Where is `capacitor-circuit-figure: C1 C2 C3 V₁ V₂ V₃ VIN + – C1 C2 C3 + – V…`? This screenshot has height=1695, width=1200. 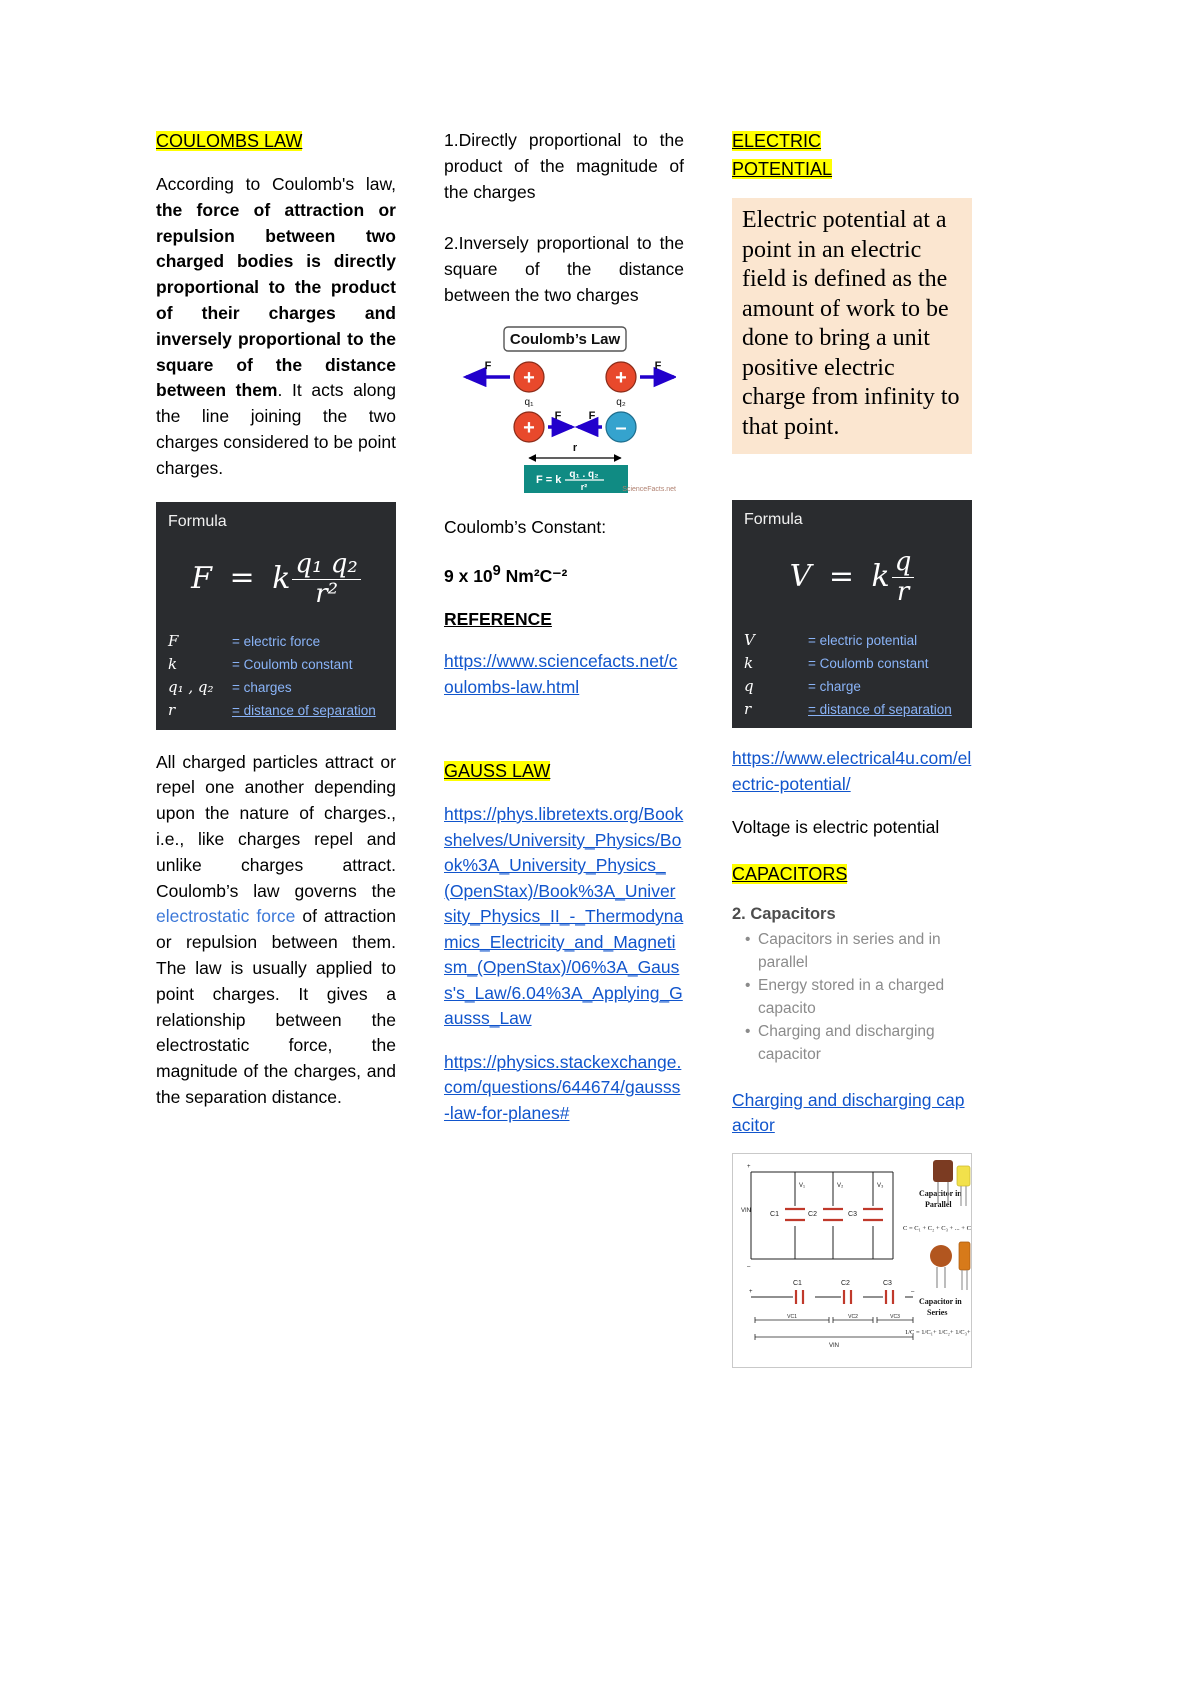 capacitor-circuit-figure: C1 C2 C3 V₁ V₂ V₃ VIN + – C1 C2 C3 + – V… is located at coordinates (852, 1260).